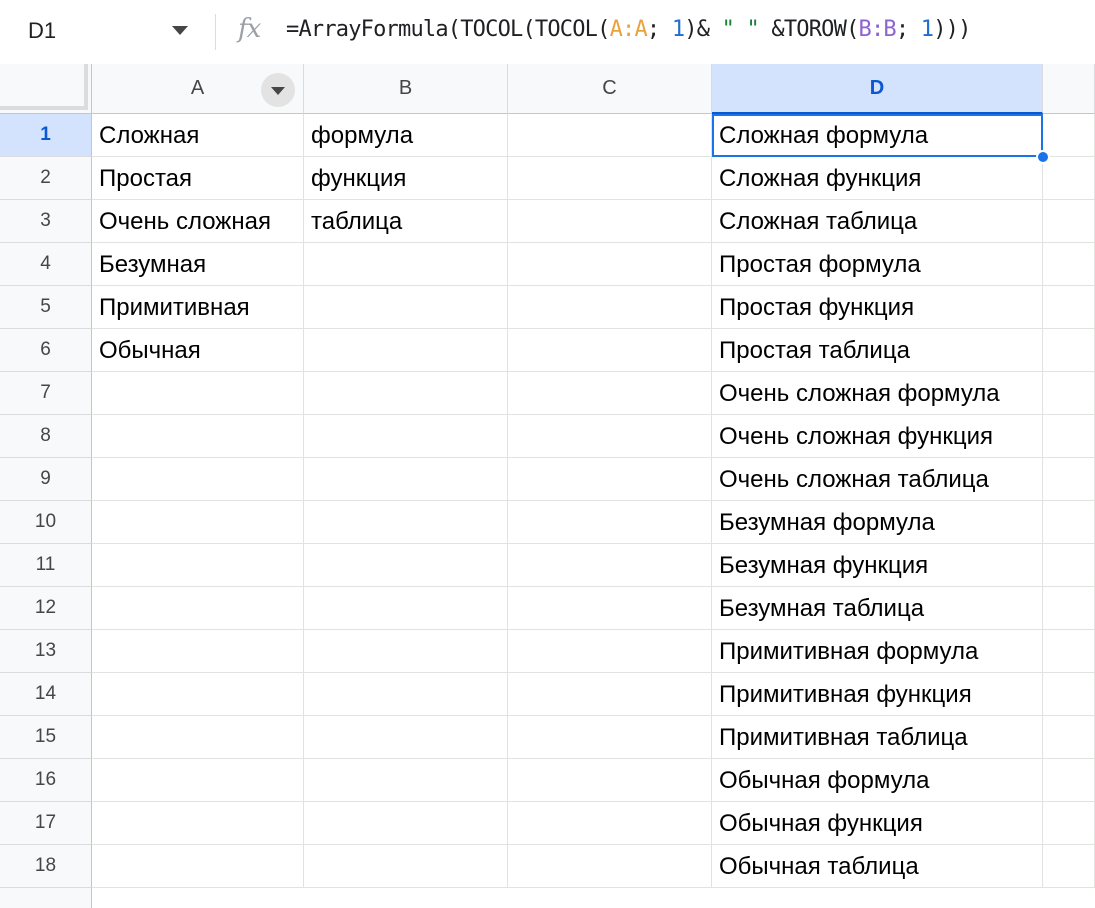 The width and height of the screenshot is (1095, 908). I want to click on cell-b16, so click(406, 780).